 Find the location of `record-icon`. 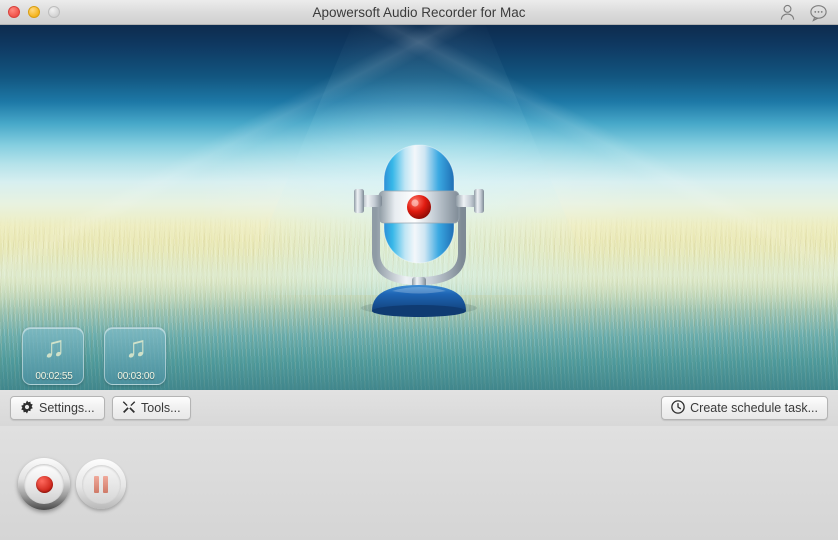

record-icon is located at coordinates (44, 484).